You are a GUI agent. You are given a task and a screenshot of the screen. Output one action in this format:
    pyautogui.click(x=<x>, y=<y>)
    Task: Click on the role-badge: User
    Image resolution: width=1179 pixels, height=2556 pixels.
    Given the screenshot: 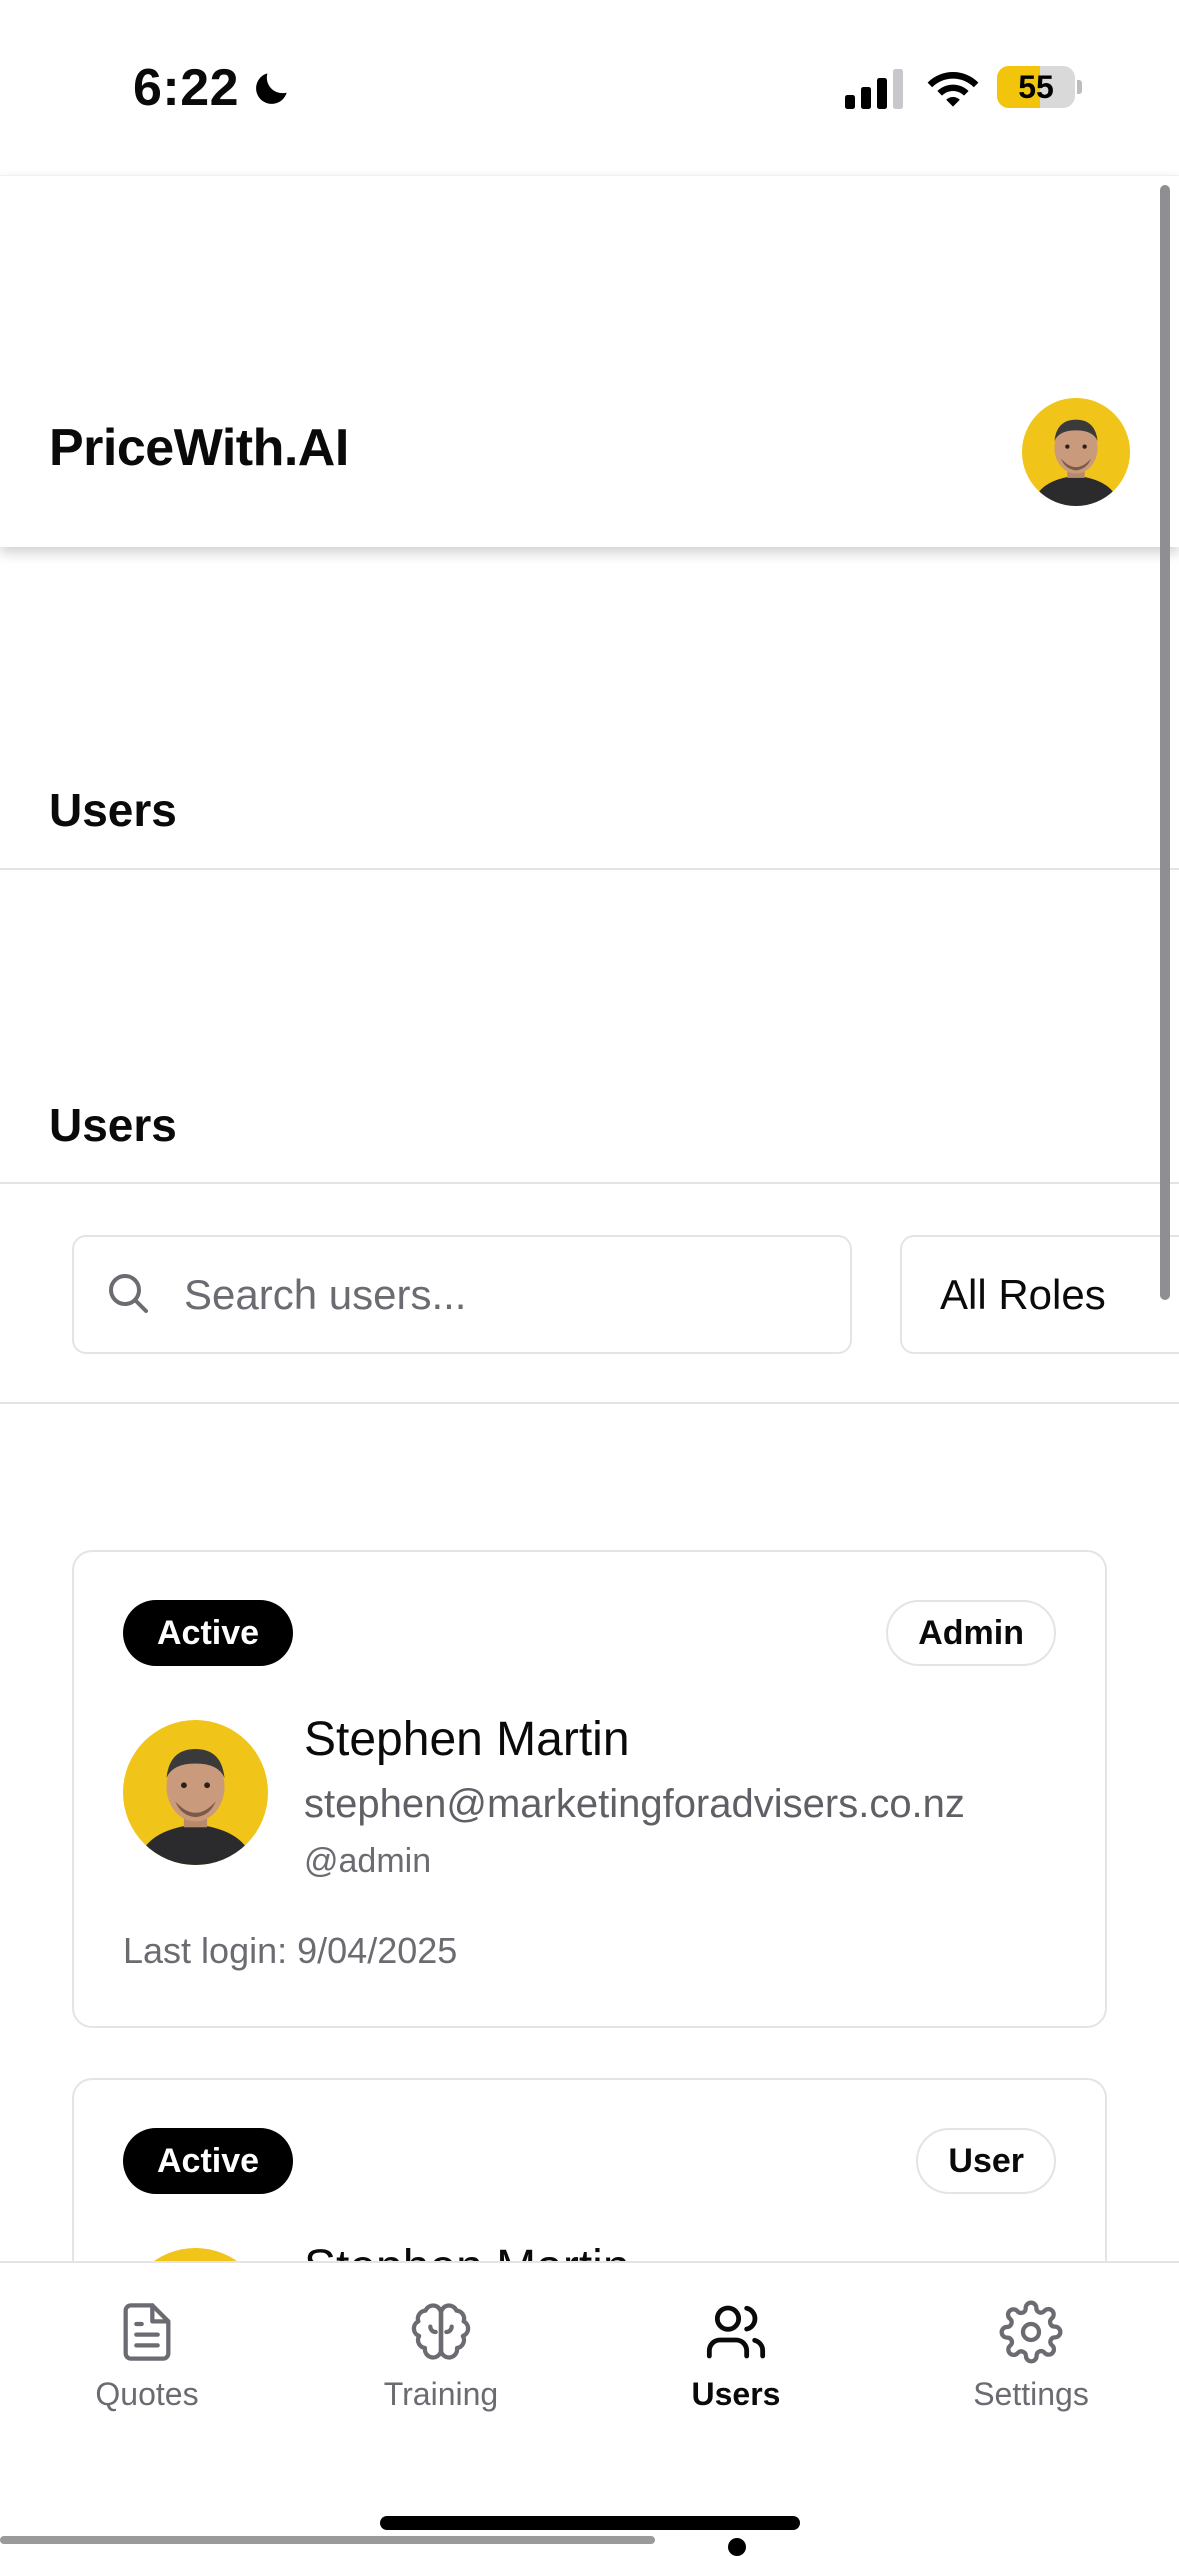 What is the action you would take?
    pyautogui.click(x=986, y=2161)
    